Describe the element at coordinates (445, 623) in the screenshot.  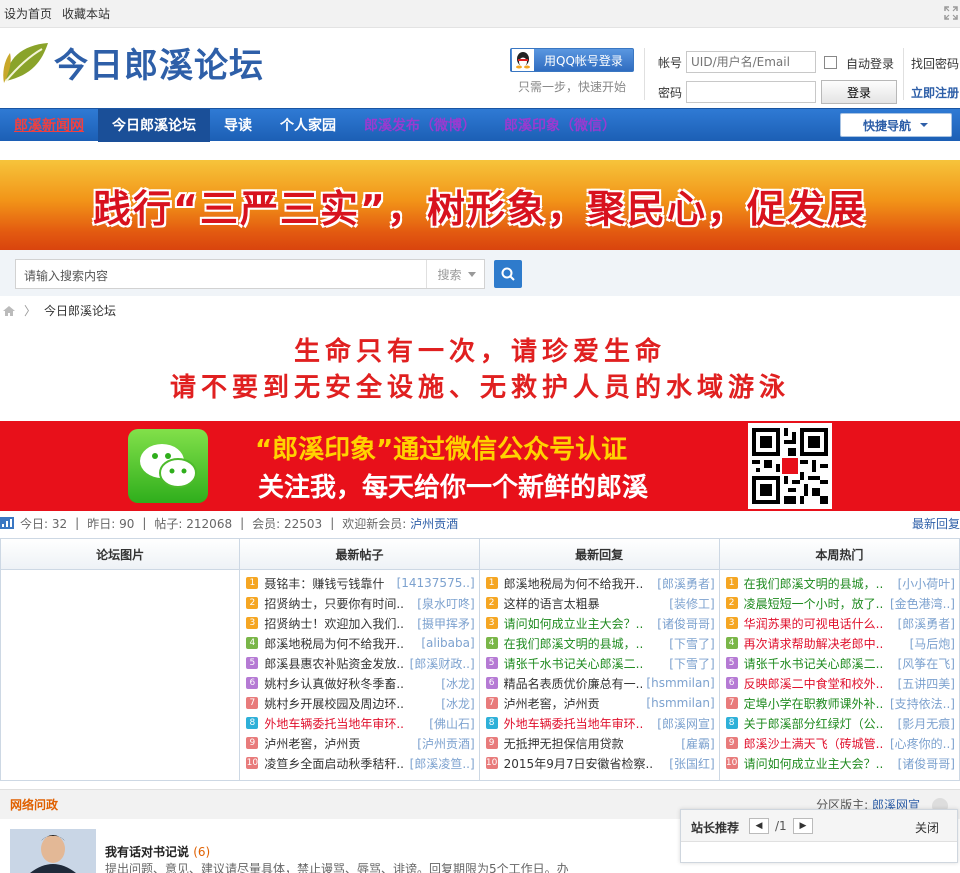
I see `author-link: [摄甲挥矛]` at that location.